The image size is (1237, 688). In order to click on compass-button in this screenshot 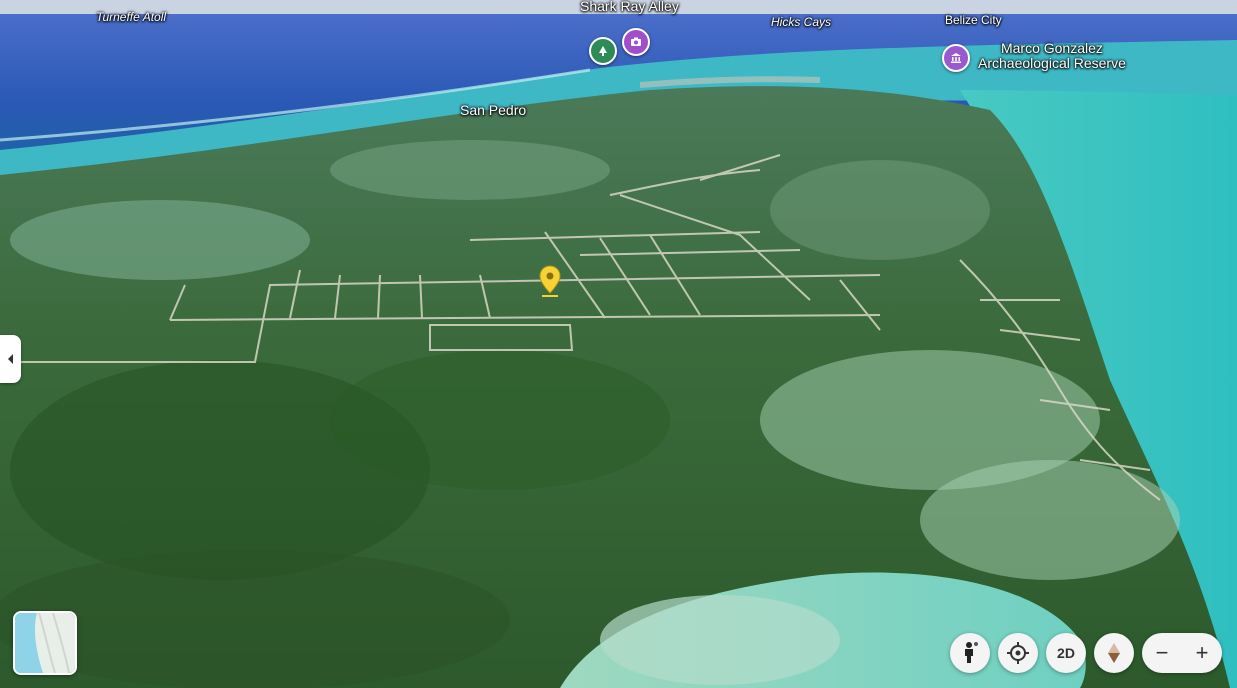, I will do `click(1114, 653)`.